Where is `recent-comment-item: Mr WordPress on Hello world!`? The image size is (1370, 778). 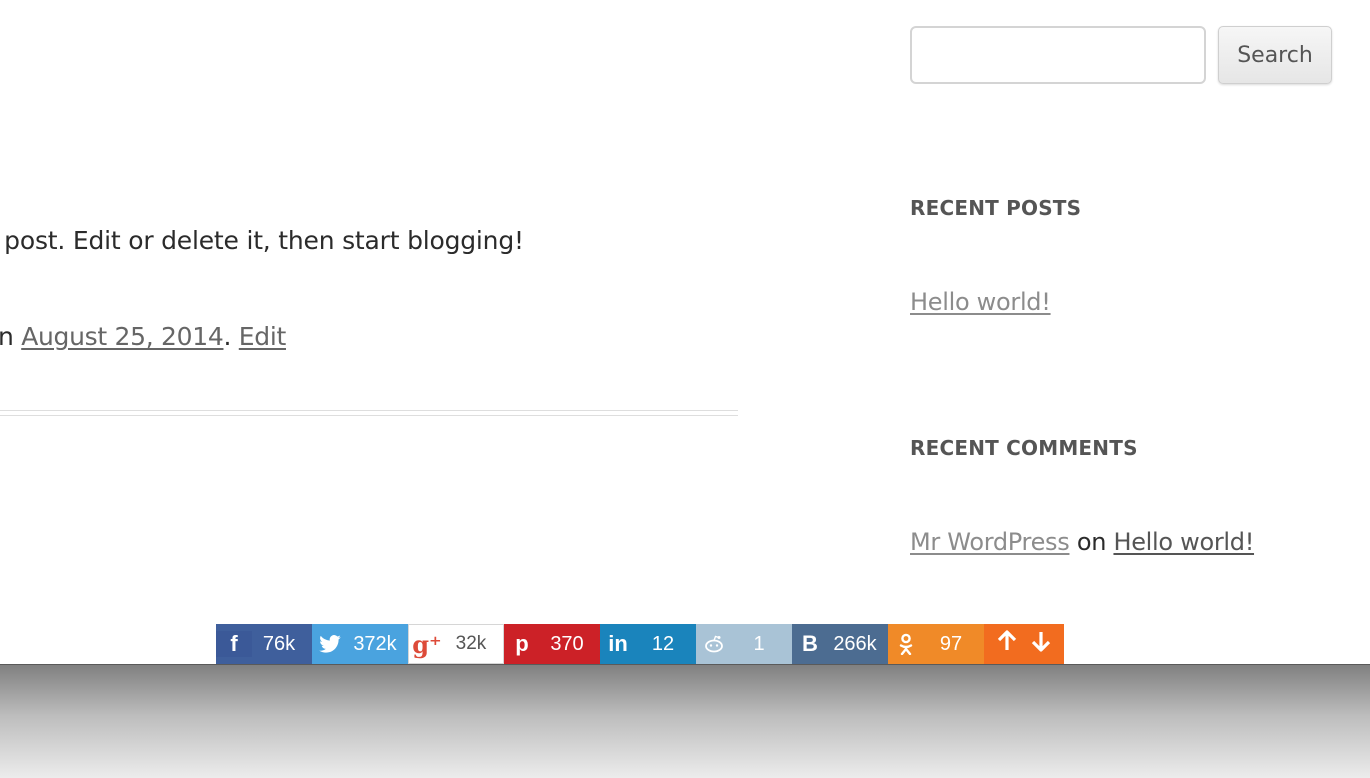 recent-comment-item: Mr WordPress on Hello world! is located at coordinates (1082, 542).